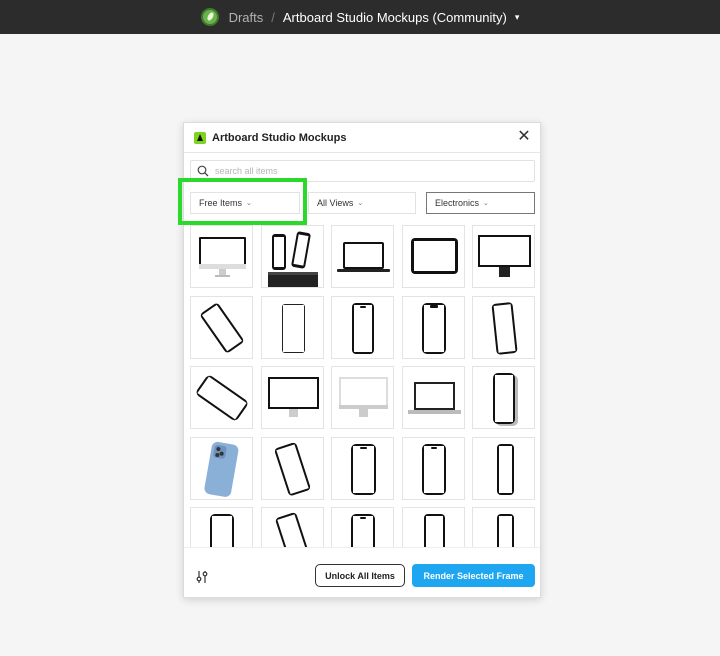  I want to click on mockup-tile-desktop-monitor-front, so click(221, 256).